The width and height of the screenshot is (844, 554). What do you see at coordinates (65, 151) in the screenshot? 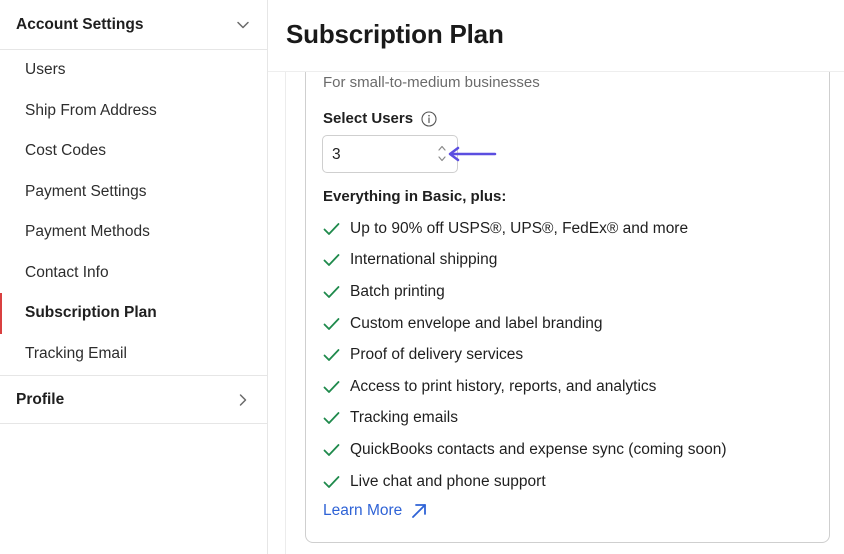
I see `sidebar-item-label: Cost Codes` at bounding box center [65, 151].